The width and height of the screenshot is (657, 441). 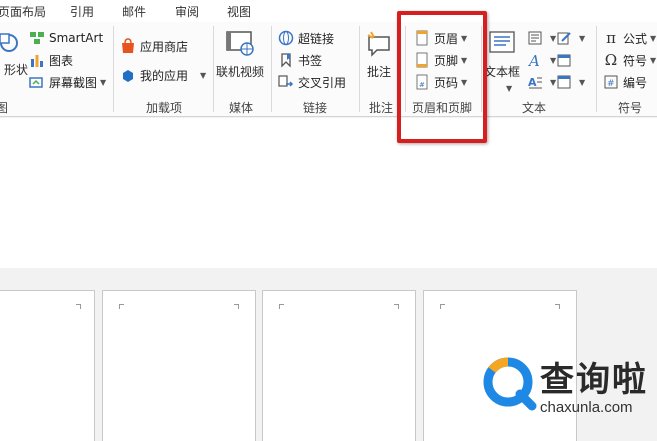 I want to click on pi-icon: π, so click(x=611, y=38).